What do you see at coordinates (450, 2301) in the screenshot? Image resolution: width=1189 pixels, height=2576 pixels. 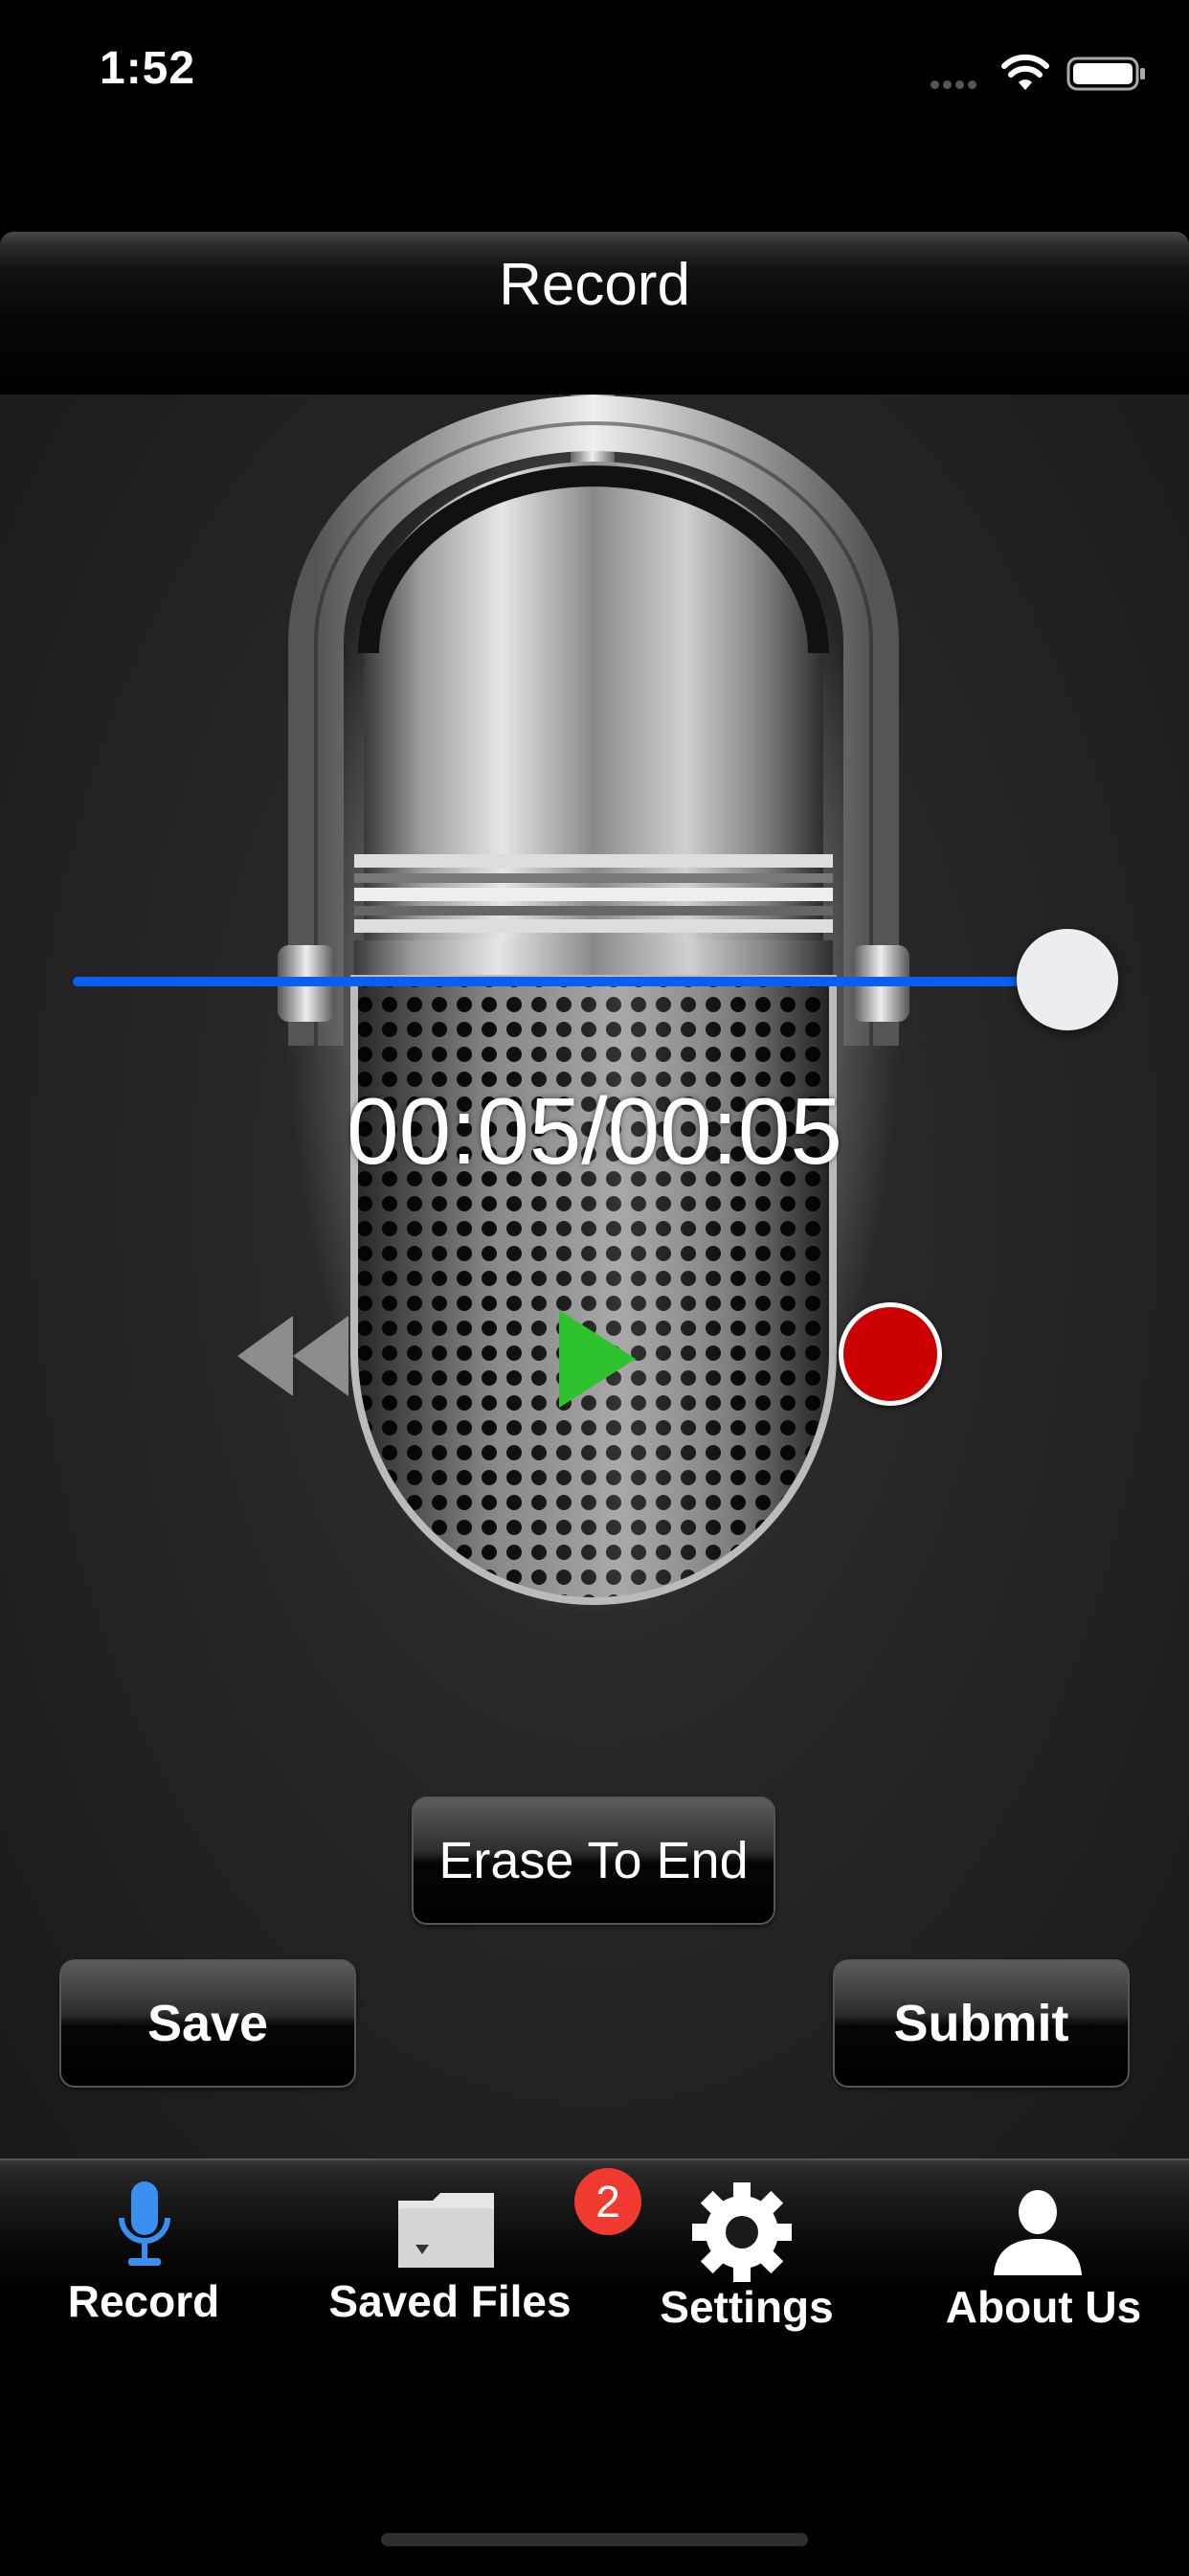 I see `tab-saved-files-label: Saved Files` at bounding box center [450, 2301].